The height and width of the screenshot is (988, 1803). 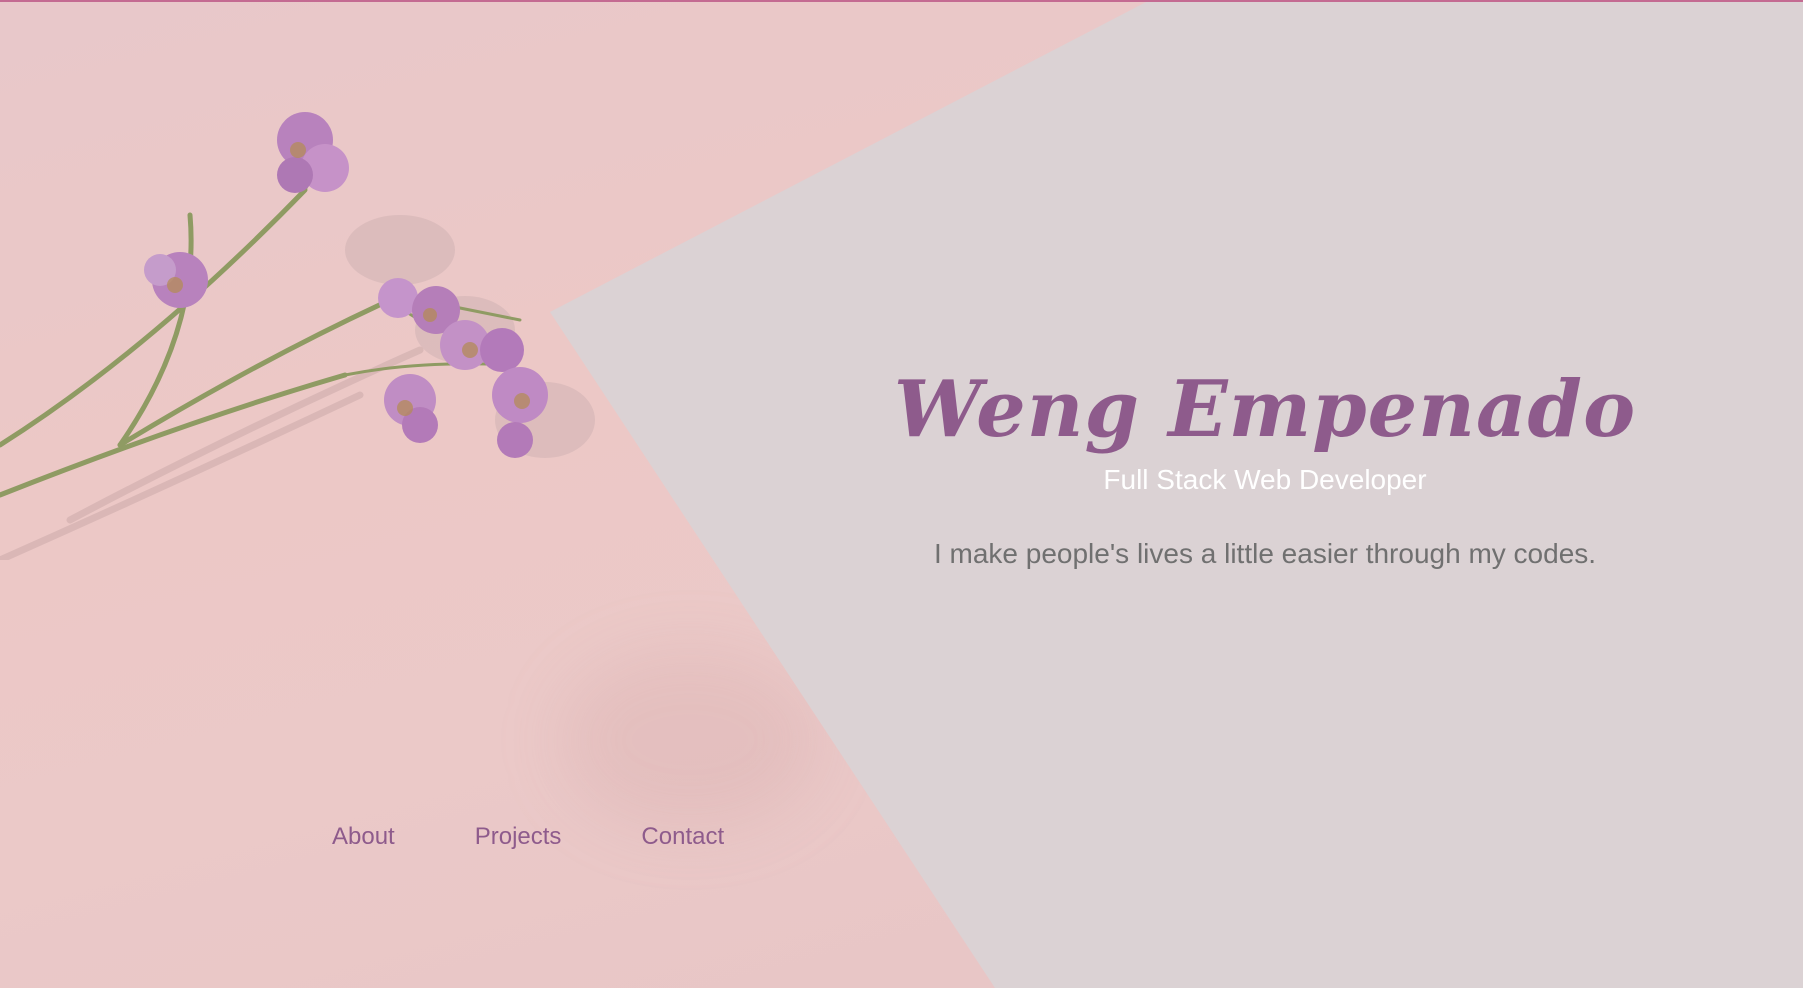 What do you see at coordinates (363, 837) in the screenshot?
I see `nav-link-about: About` at bounding box center [363, 837].